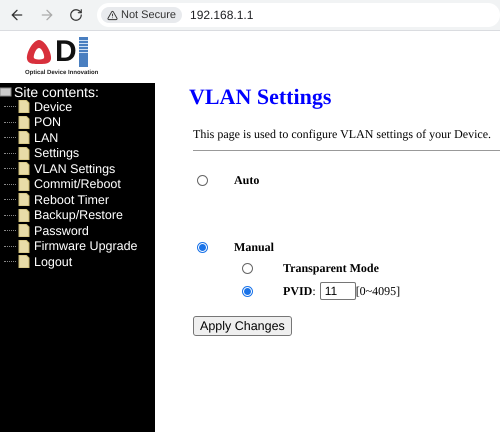  Describe the element at coordinates (378, 291) in the screenshot. I see `range-hint: [0~4095]` at that location.